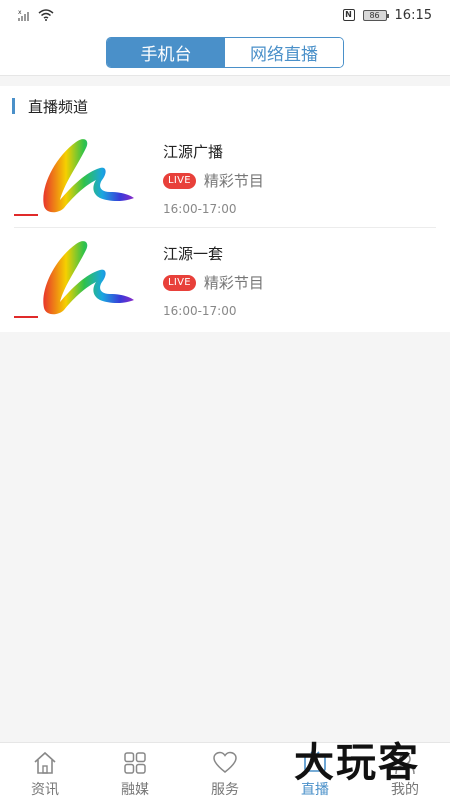 The height and width of the screenshot is (800, 450). Describe the element at coordinates (348, 15) in the screenshot. I see `nfc-icon: N` at that location.